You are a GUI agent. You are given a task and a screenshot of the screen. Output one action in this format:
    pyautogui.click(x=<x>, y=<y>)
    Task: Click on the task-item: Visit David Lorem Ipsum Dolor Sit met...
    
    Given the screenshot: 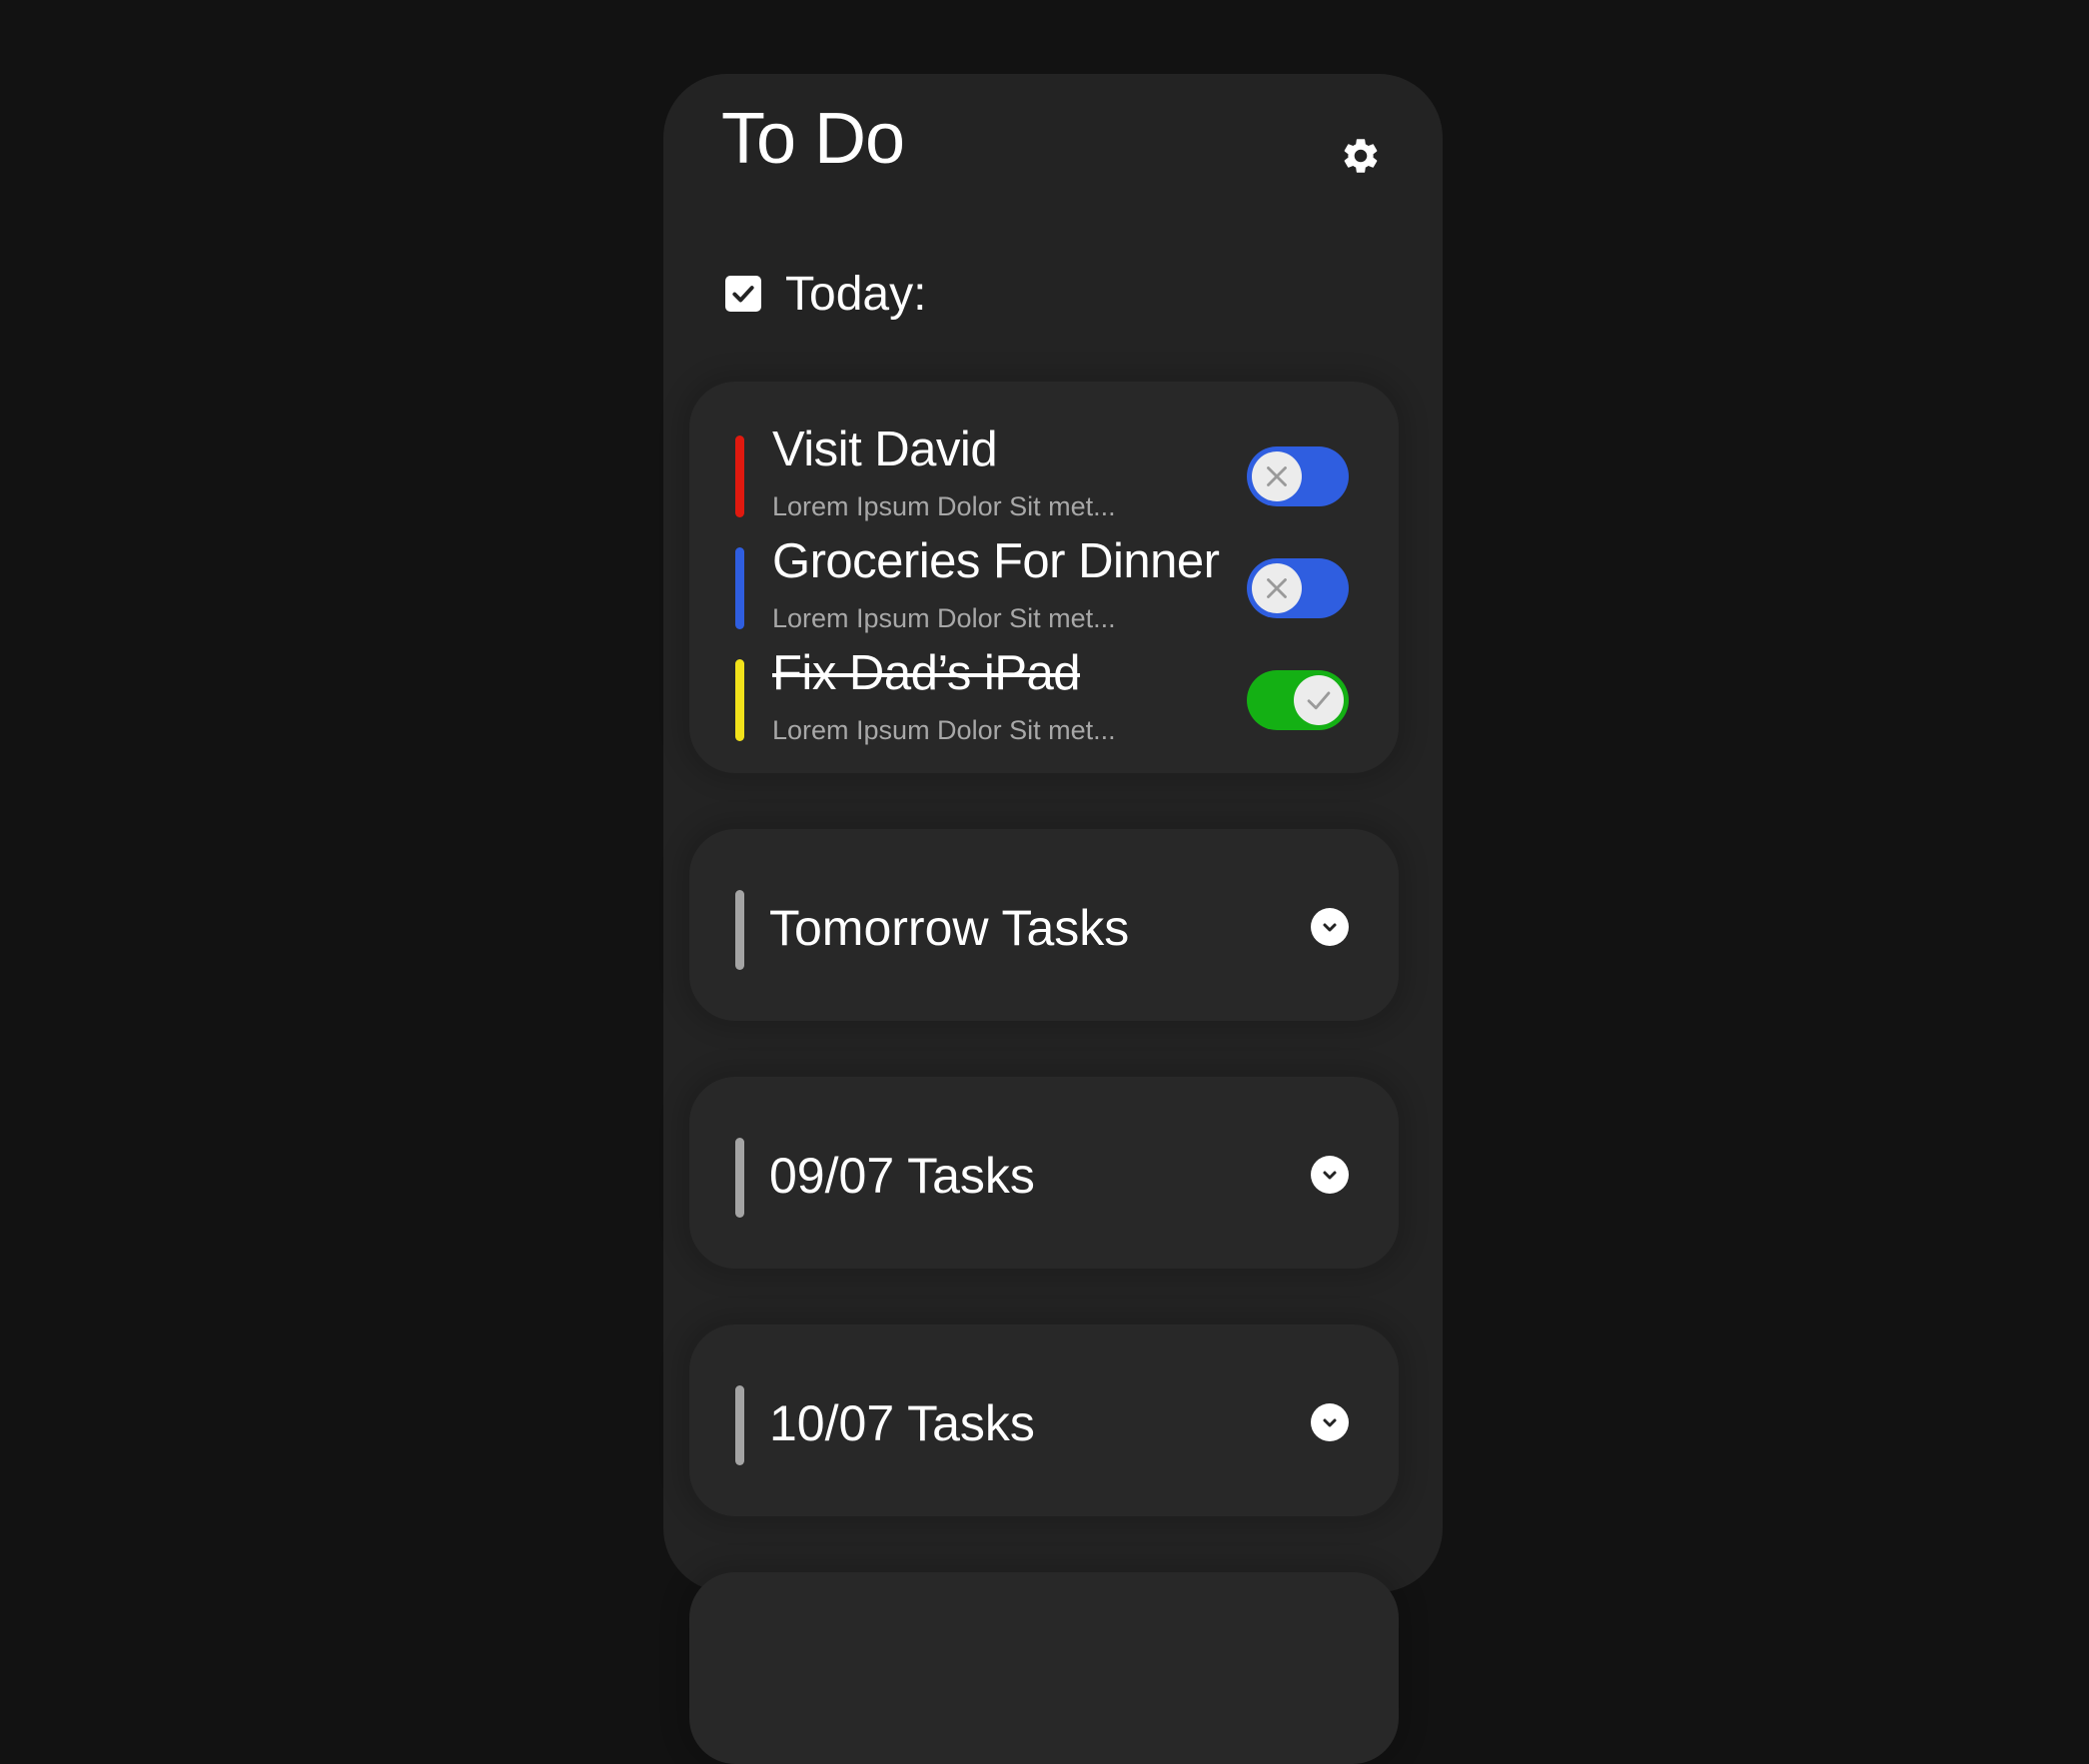 What is the action you would take?
    pyautogui.click(x=1045, y=473)
    